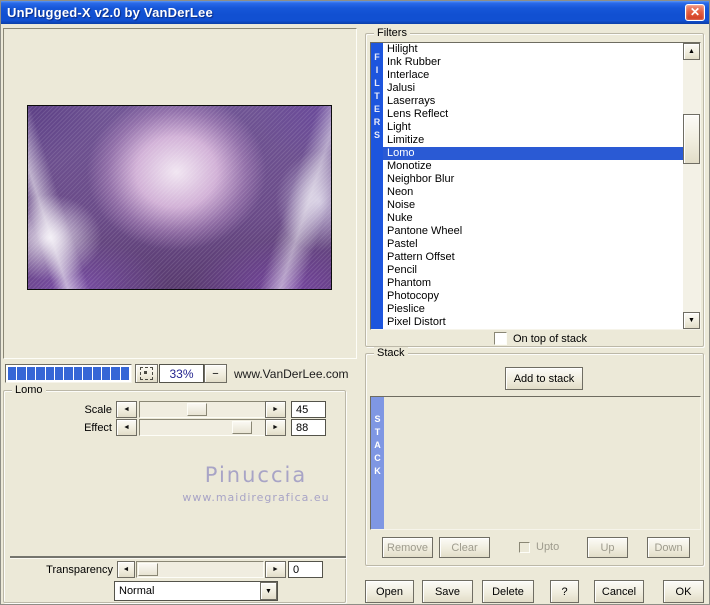 The height and width of the screenshot is (605, 710). I want to click on marquee-icon, so click(146, 373).